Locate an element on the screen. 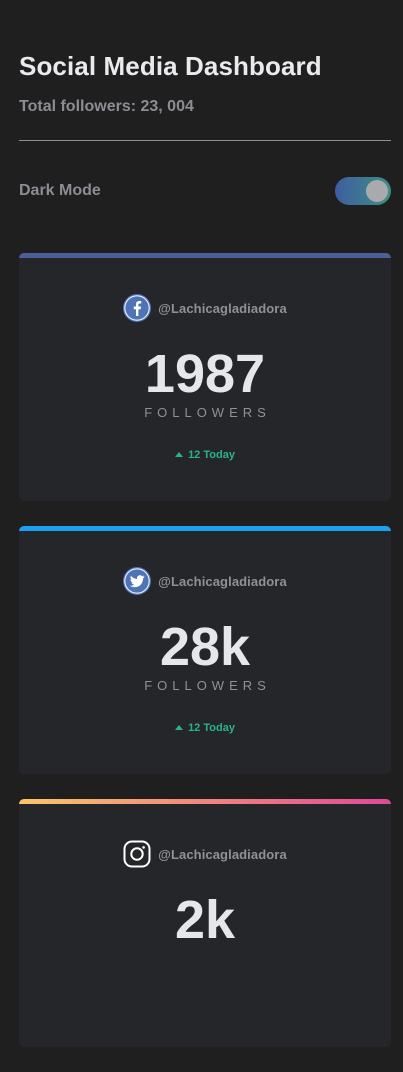 This screenshot has width=403, height=1072. twitter-card-accent-bar is located at coordinates (205, 528).